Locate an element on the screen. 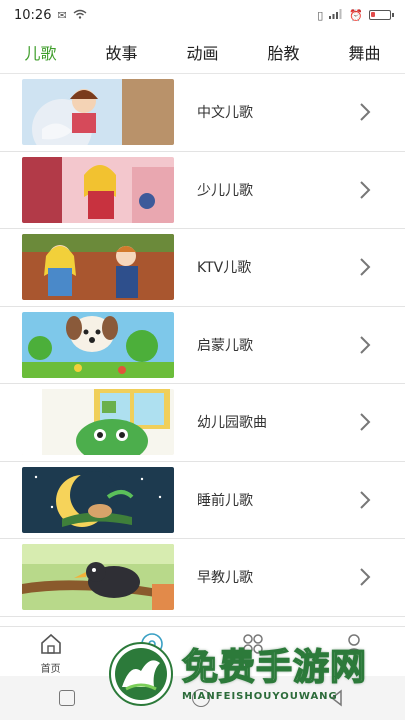 The width and height of the screenshot is (405, 720). category-tab-bar: 儿歌 故事 动画 胎教 舞曲 is located at coordinates (202, 52).